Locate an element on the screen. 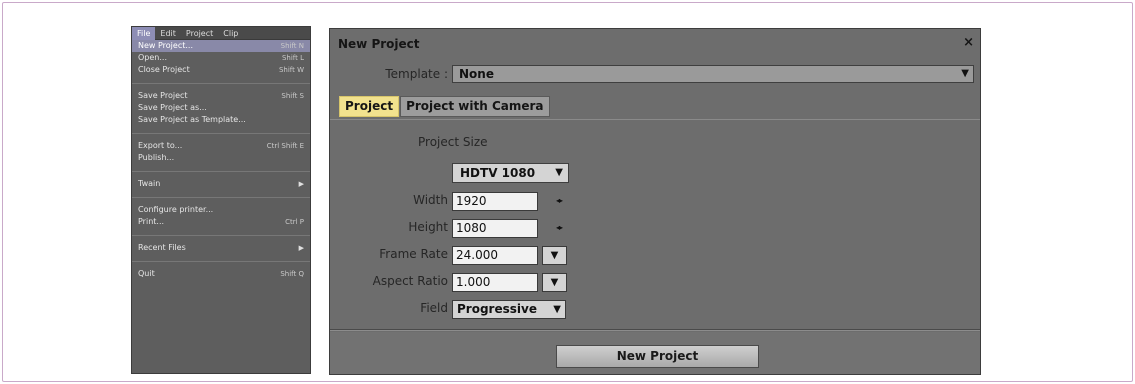 This screenshot has height=384, width=1135. width-label: Width is located at coordinates (430, 200).